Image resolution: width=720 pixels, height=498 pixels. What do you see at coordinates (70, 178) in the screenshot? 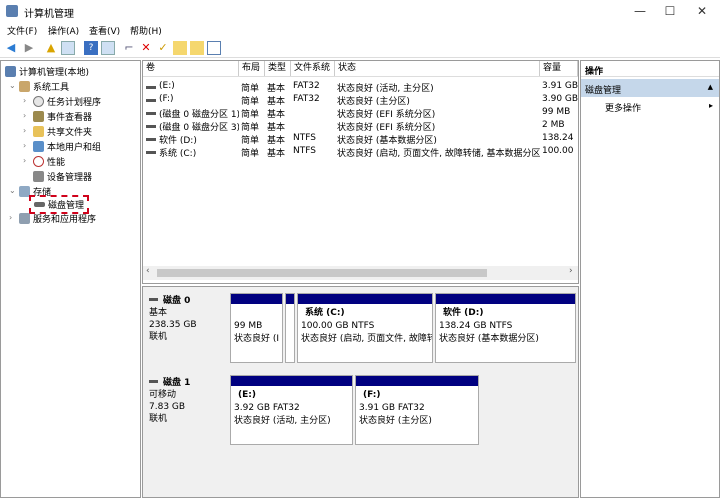
I see `tree-label: 设备管理器` at bounding box center [70, 178].